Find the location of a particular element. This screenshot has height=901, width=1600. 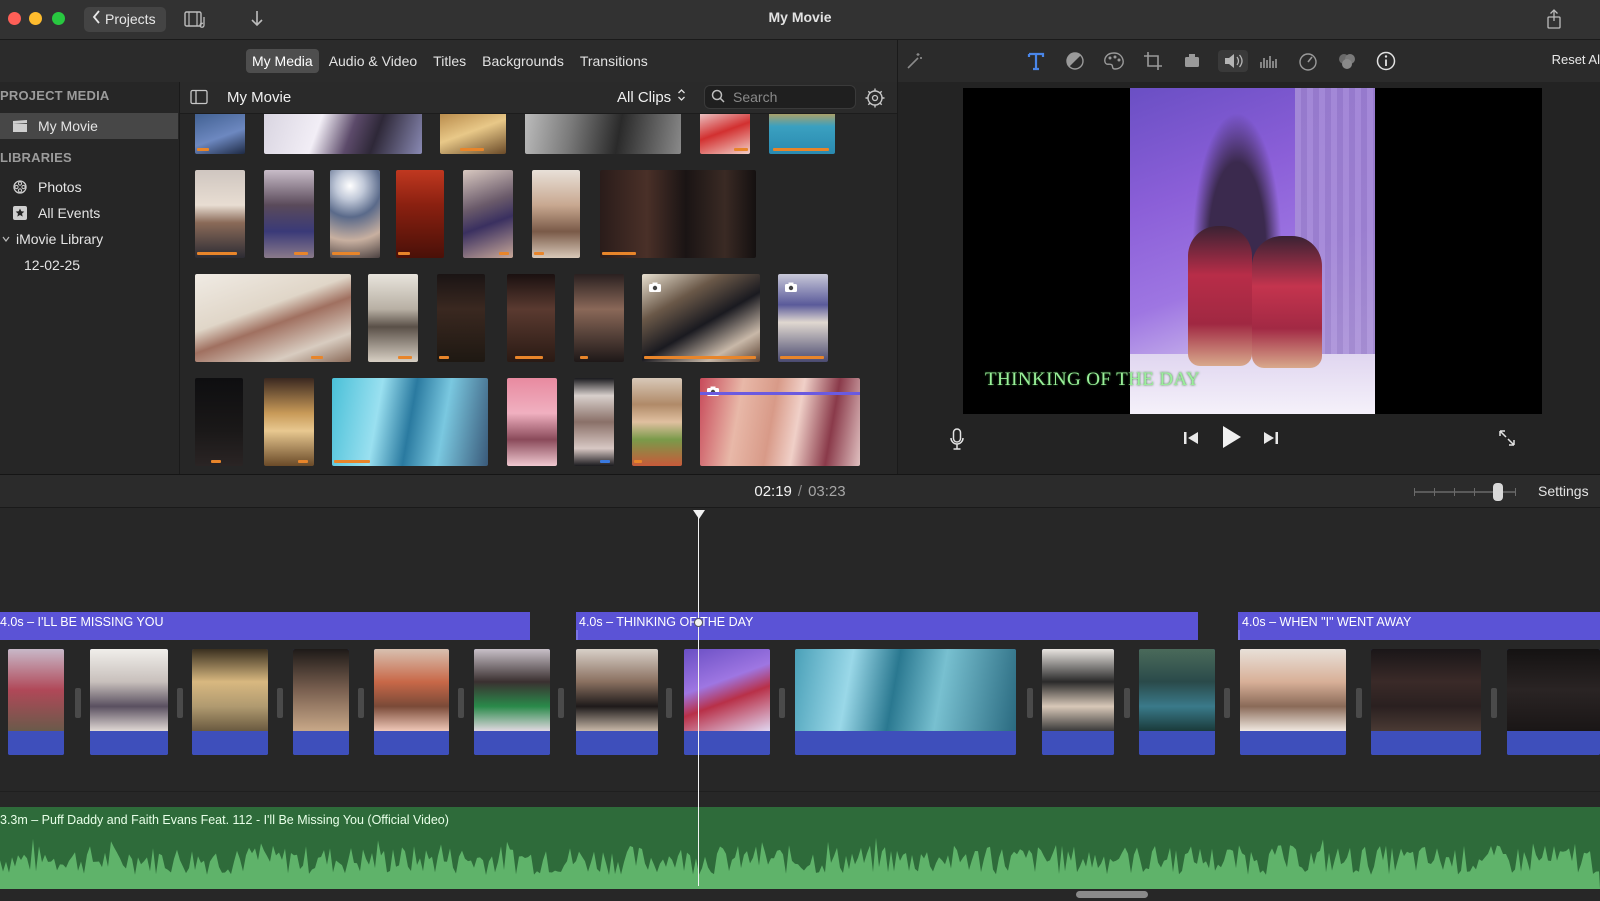

tab-my-media: My Media is located at coordinates (282, 61).